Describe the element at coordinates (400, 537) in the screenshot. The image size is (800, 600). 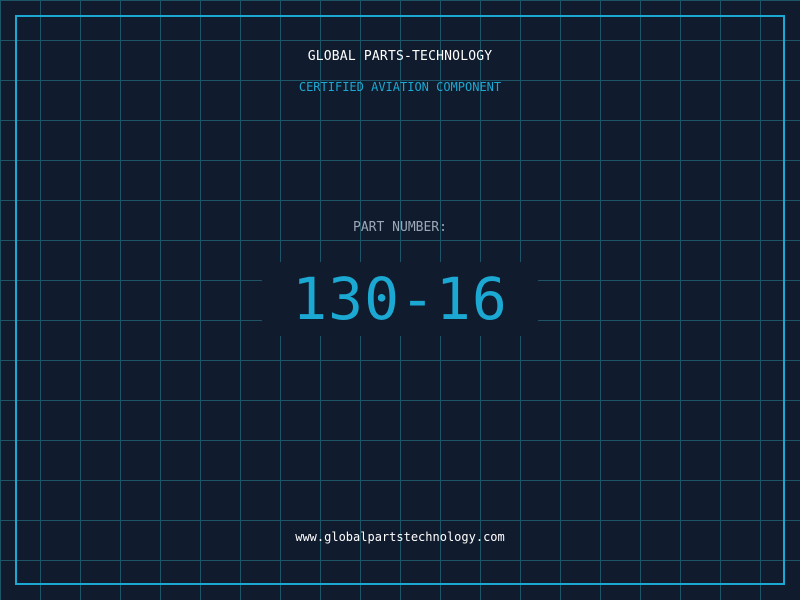
I see `website-url: www.globalpartstechnology.com` at that location.